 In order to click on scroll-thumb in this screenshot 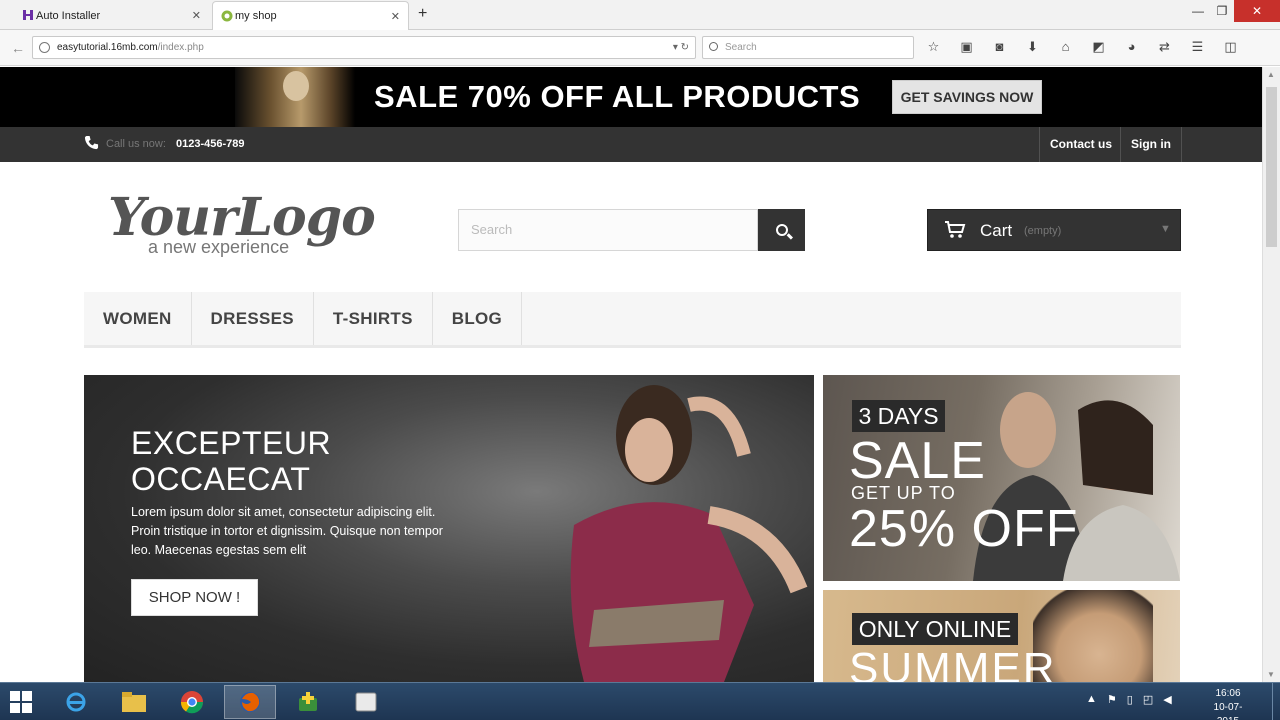, I will do `click(1271, 167)`.